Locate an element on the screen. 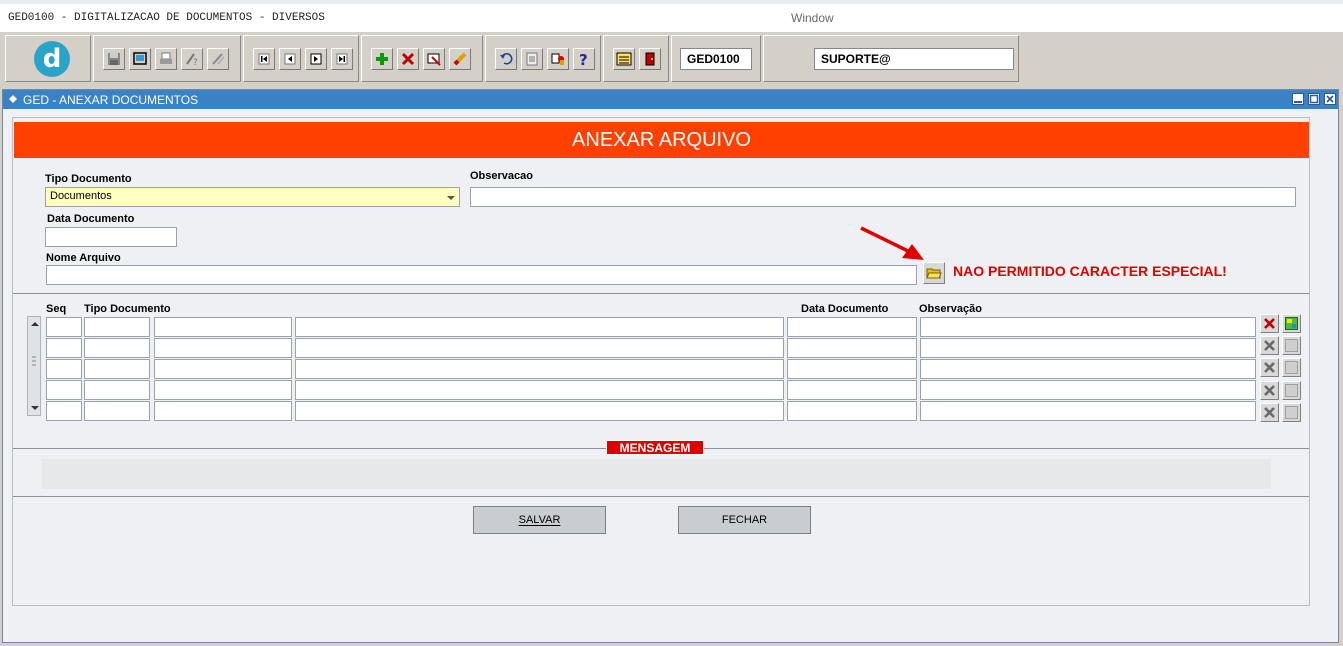 This screenshot has height=646, width=1343. help-button: ? is located at coordinates (584, 59).